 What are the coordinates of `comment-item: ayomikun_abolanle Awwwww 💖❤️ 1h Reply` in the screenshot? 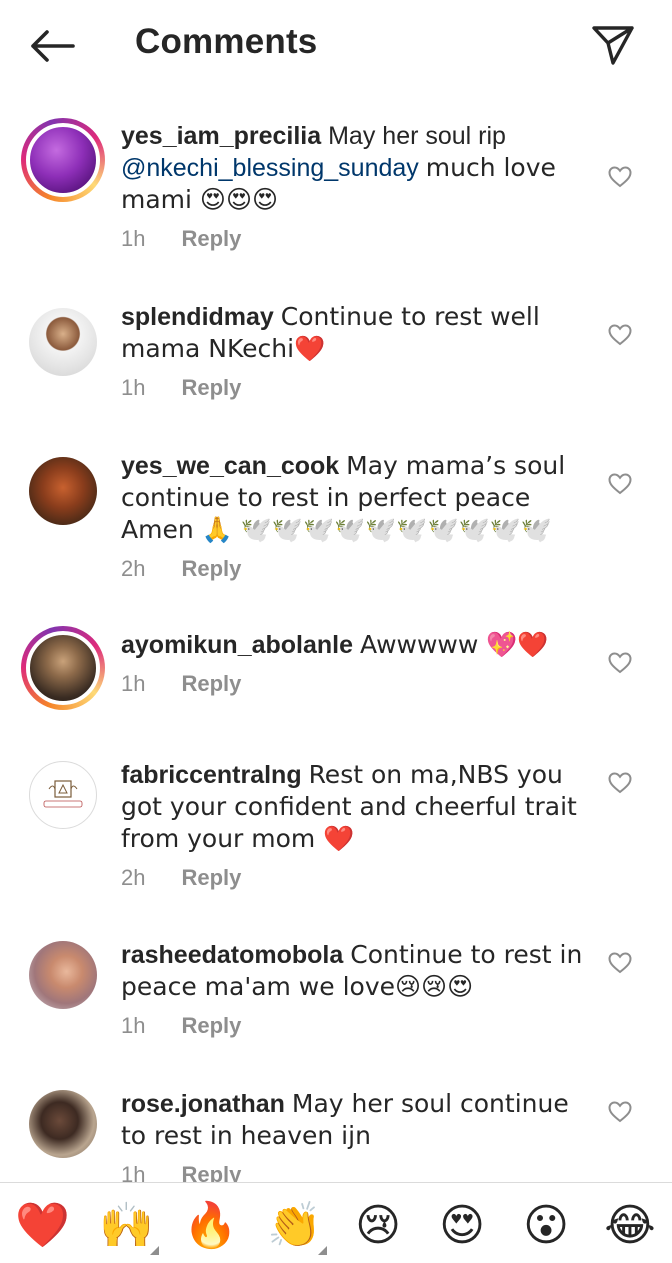 It's located at (336, 683).